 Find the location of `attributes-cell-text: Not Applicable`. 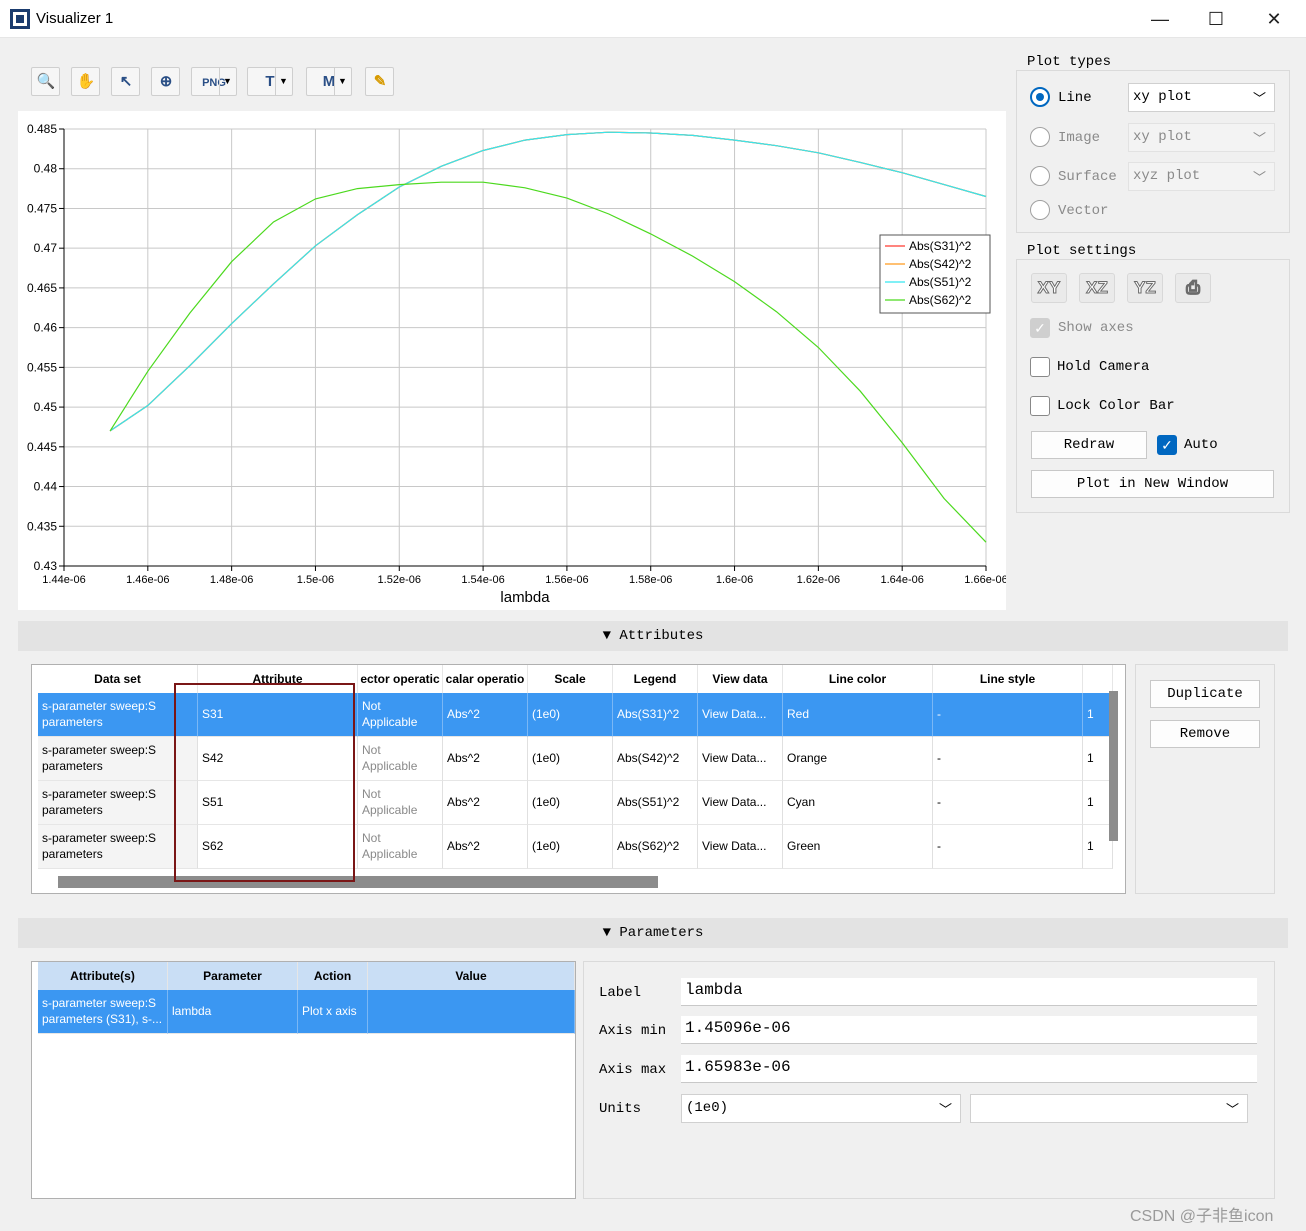

attributes-cell-text: Not Applicable is located at coordinates (390, 714).